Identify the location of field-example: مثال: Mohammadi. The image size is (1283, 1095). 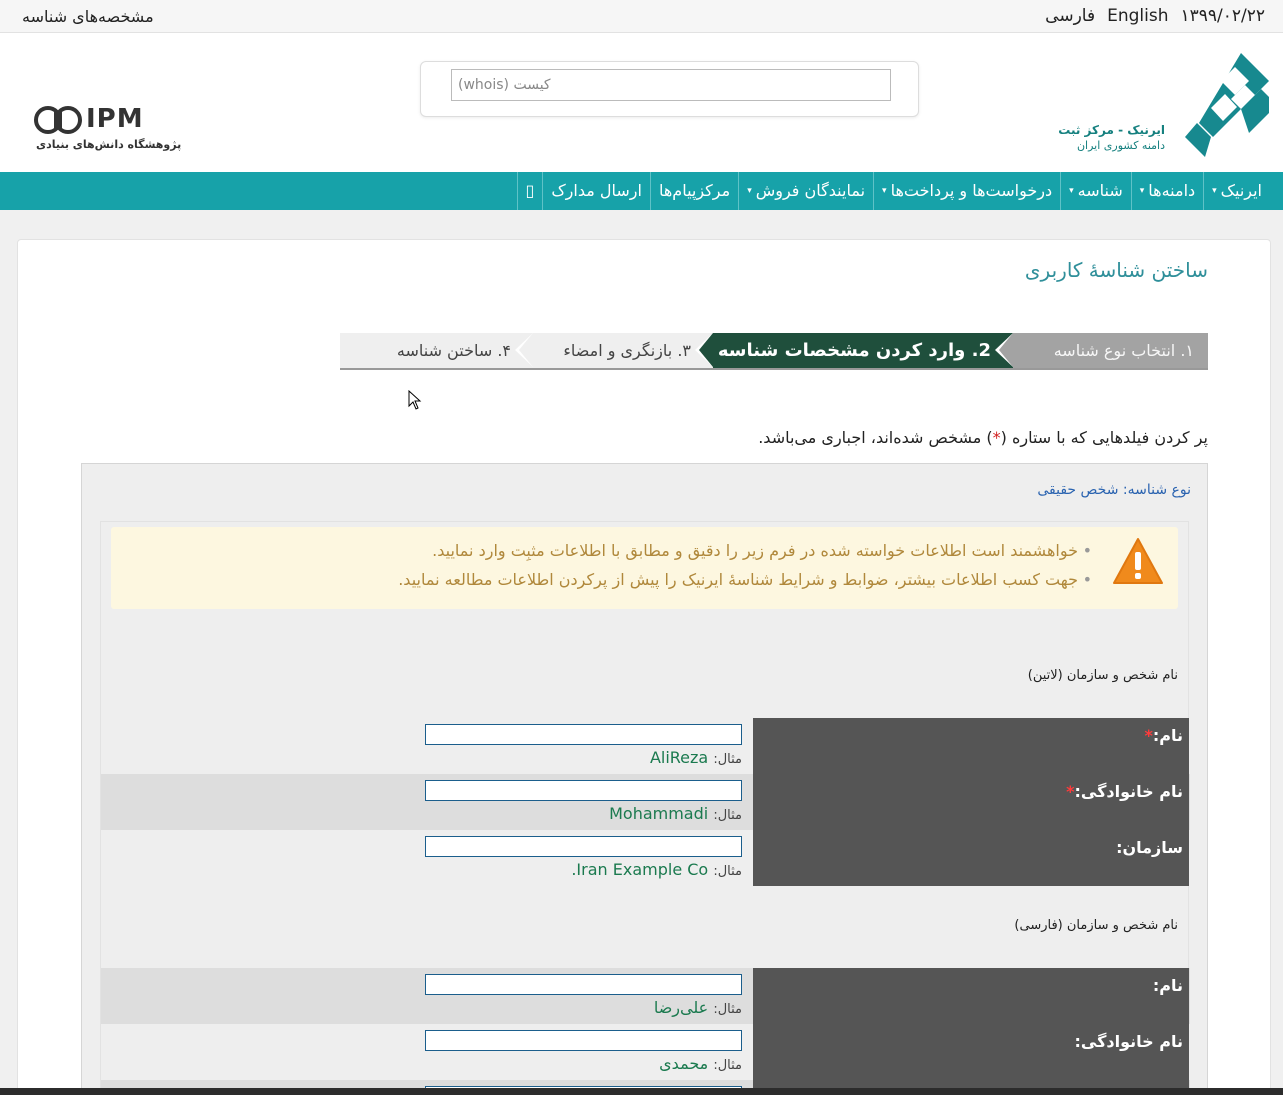
(675, 813).